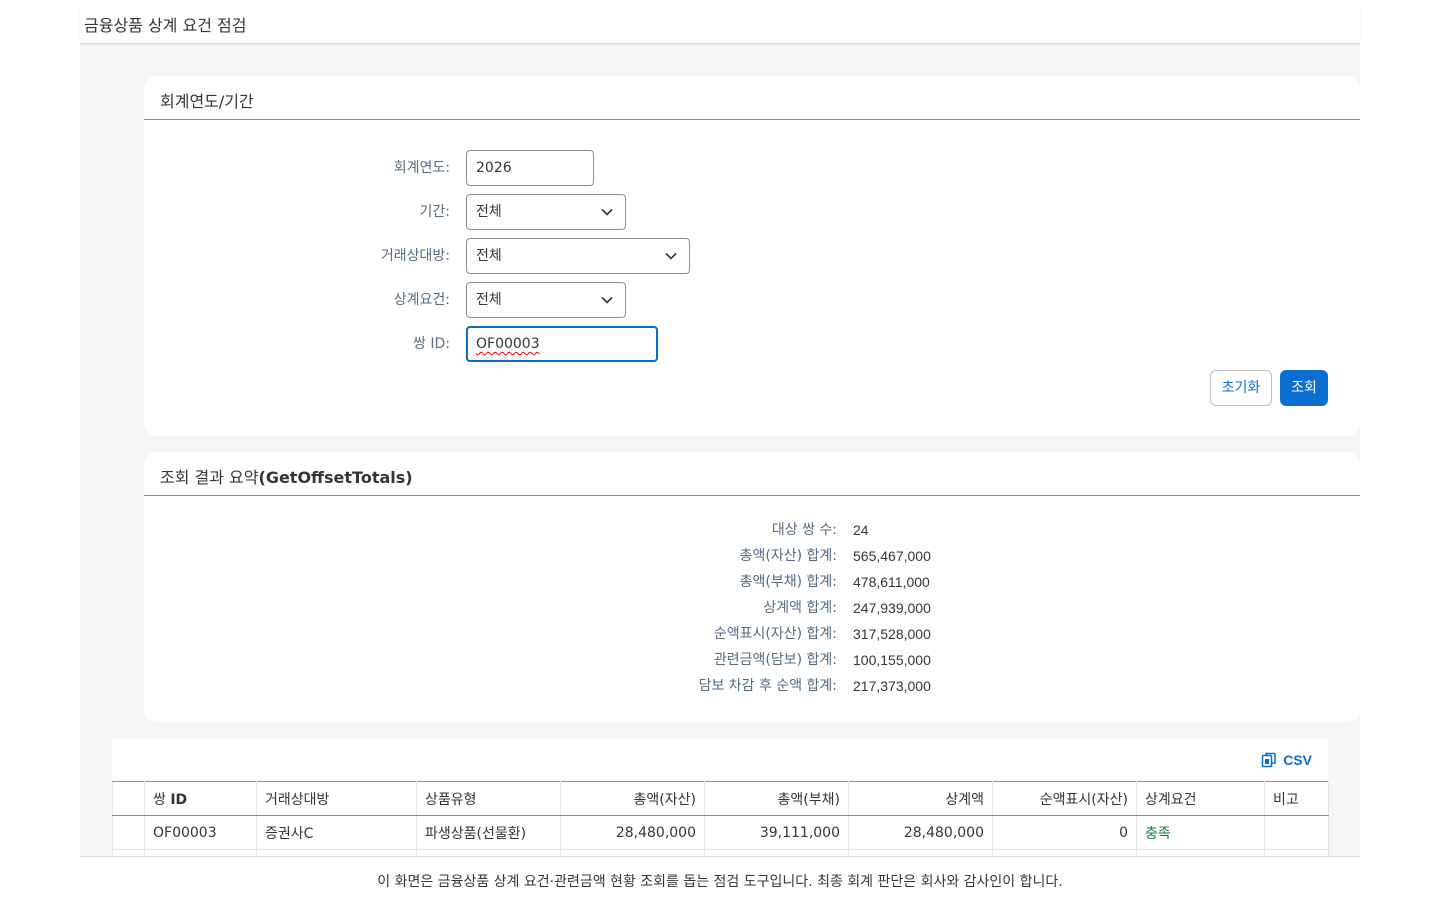  I want to click on summary-heading-suffix: (GetOffsetTotals), so click(335, 477).